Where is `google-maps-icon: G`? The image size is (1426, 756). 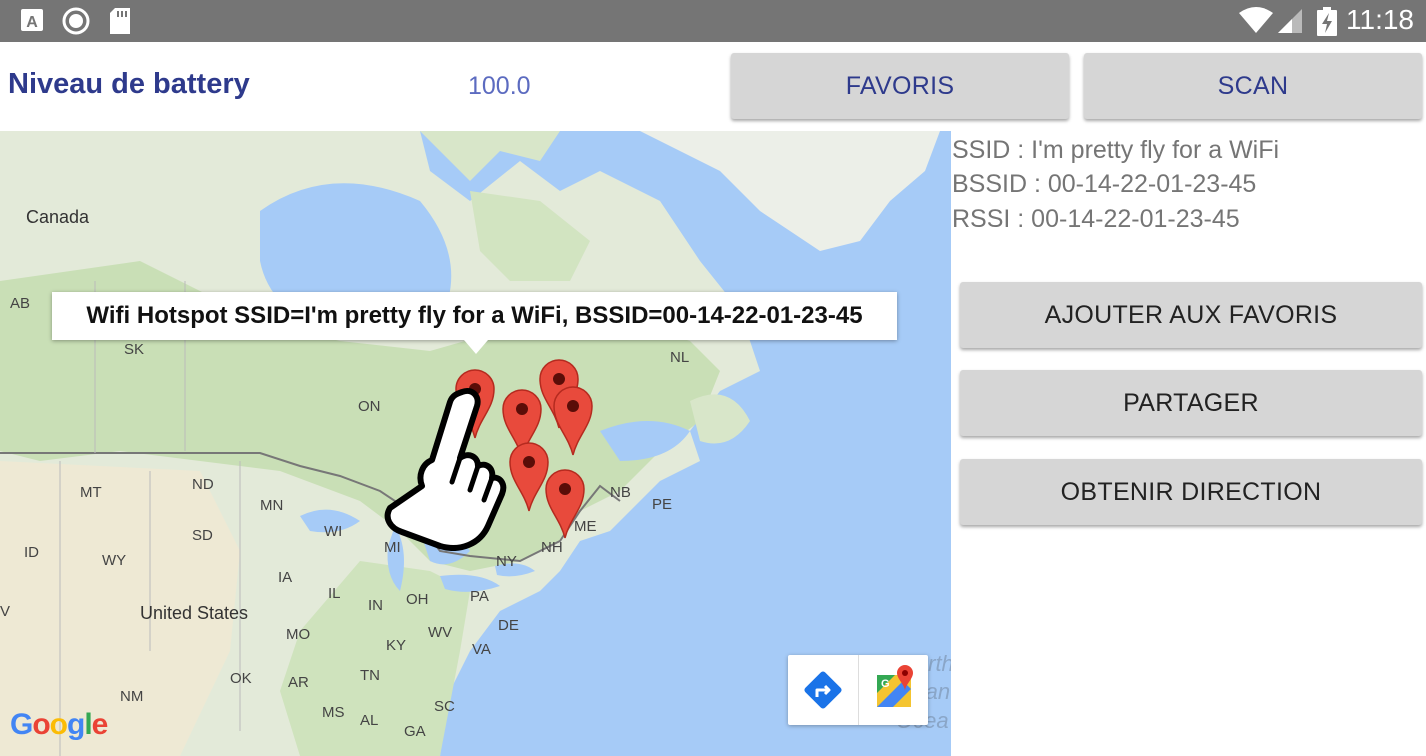
google-maps-icon: G is located at coordinates (893, 690).